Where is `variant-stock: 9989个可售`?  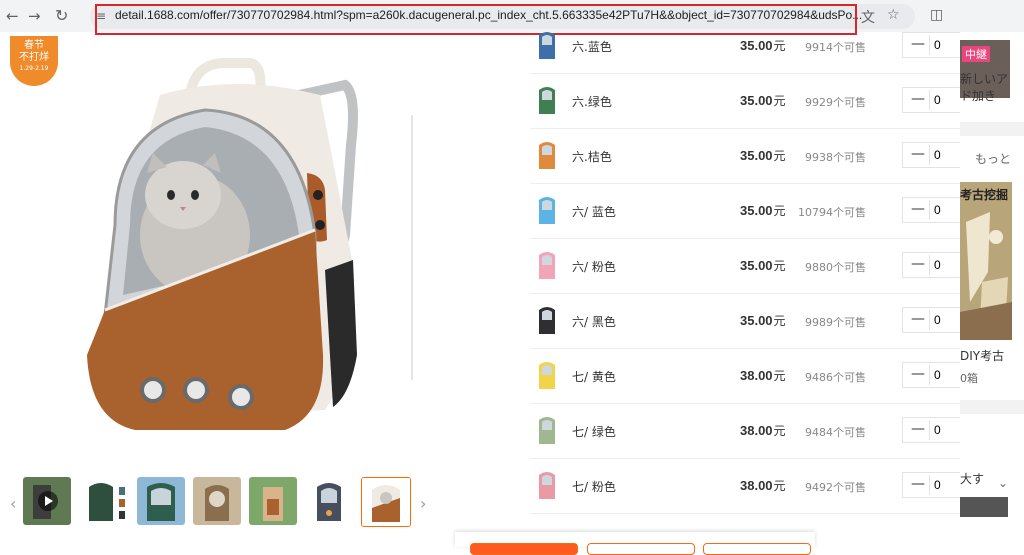 variant-stock: 9989个可售 is located at coordinates (835, 322).